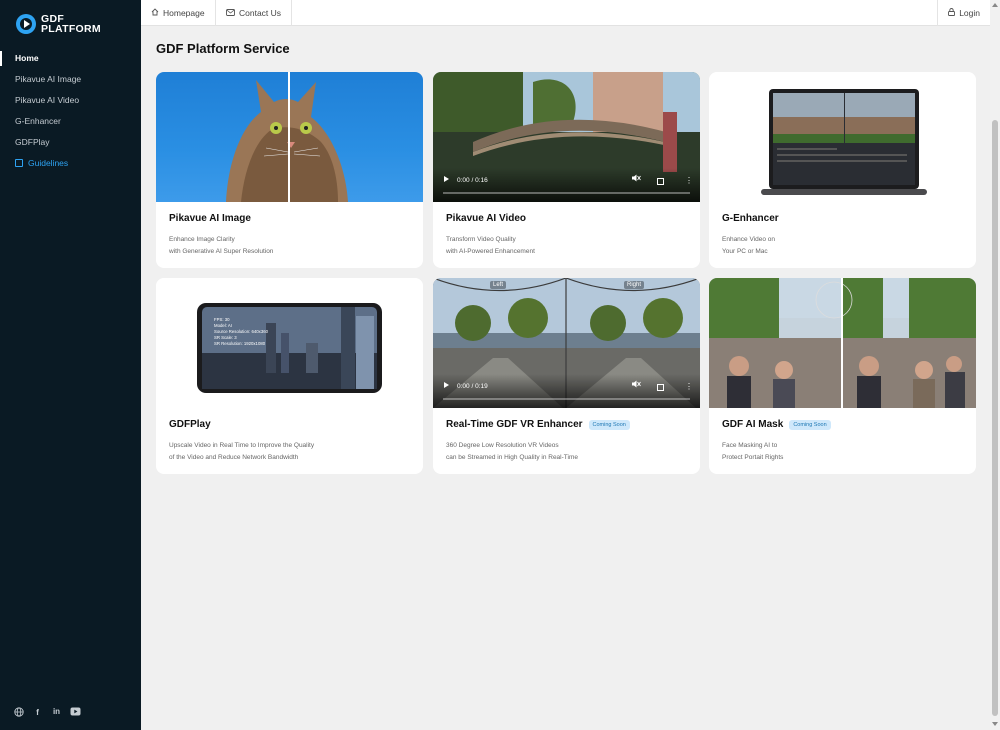 Image resolution: width=1000 pixels, height=730 pixels. I want to click on contact-link: Contact Us, so click(254, 13).